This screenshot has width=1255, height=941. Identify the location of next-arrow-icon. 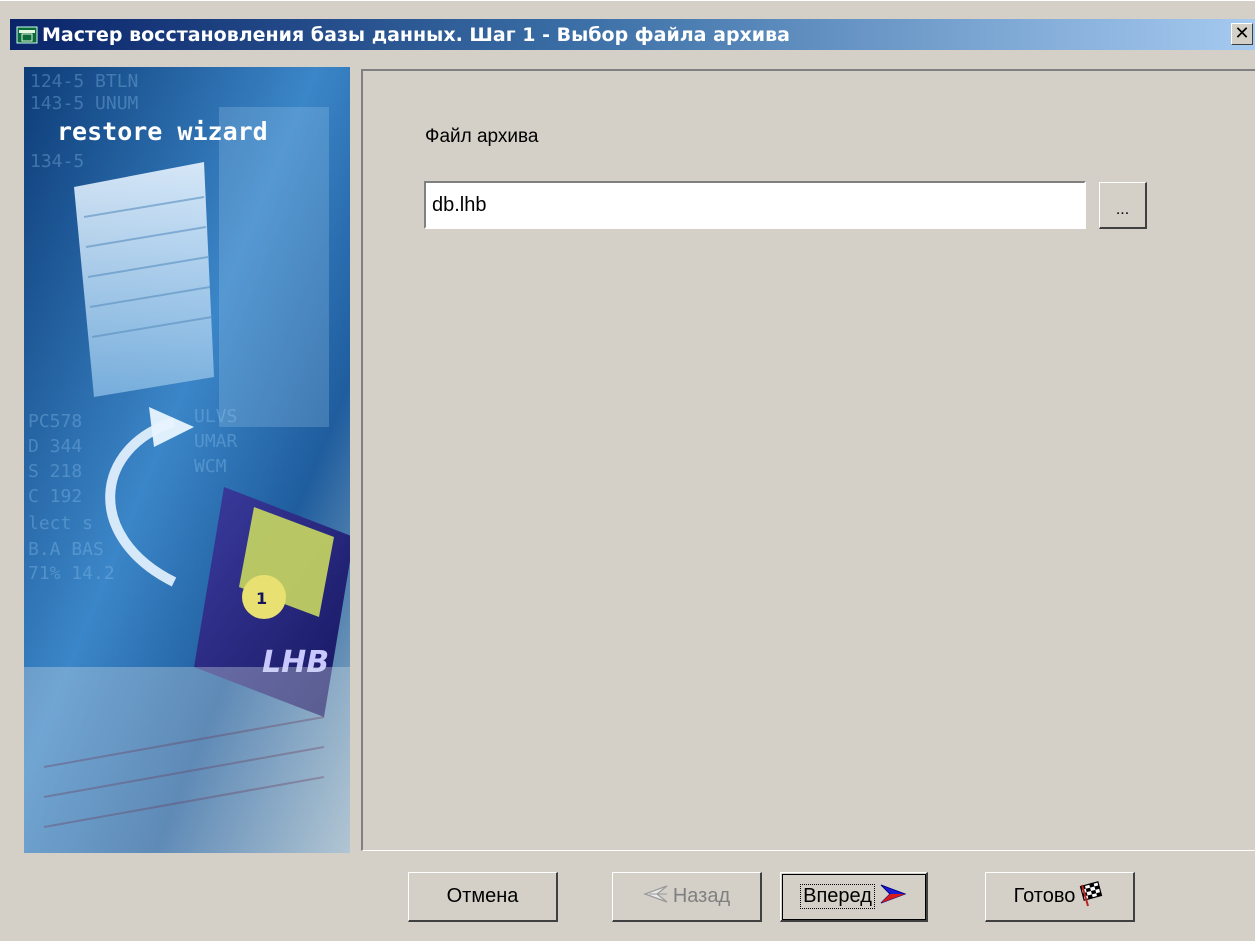
(893, 897).